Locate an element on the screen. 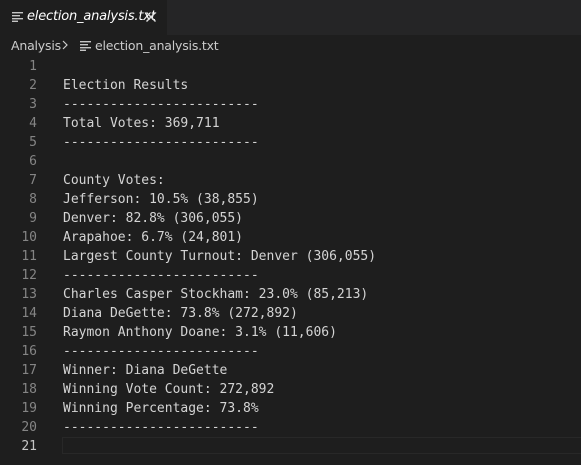  editor-line: 4 Total Votes: 369,711 is located at coordinates (290, 123).